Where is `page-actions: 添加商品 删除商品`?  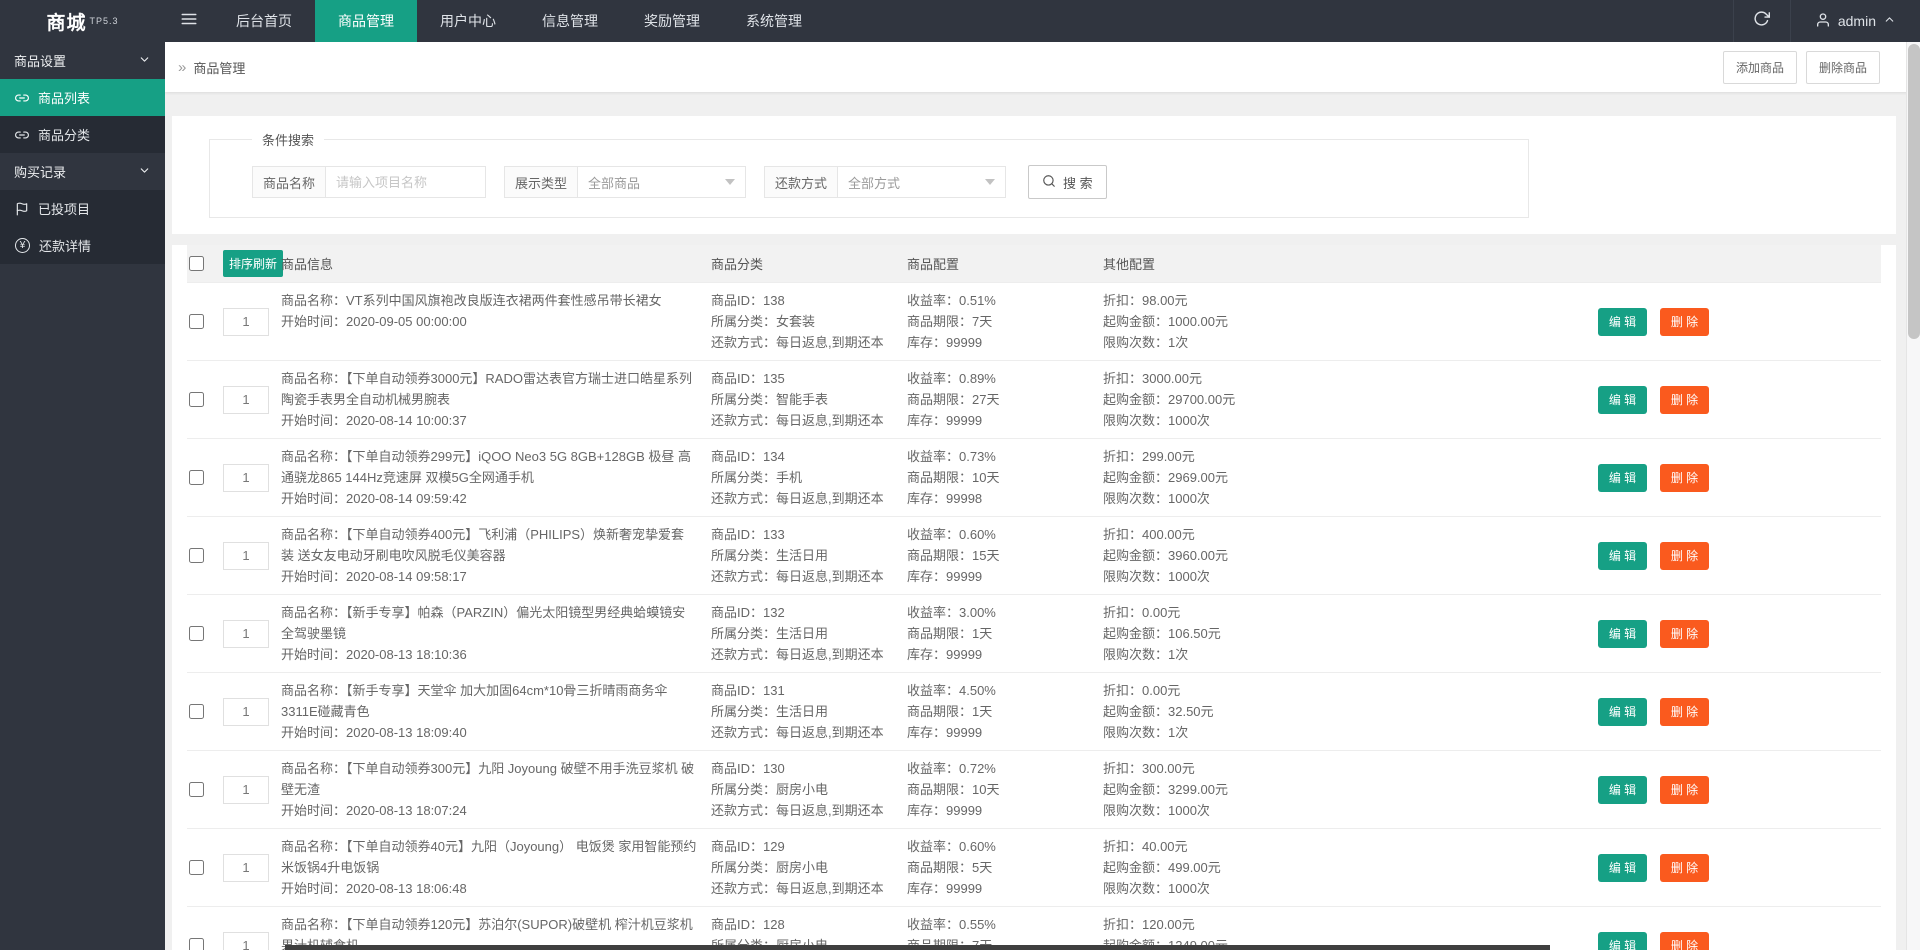 page-actions: 添加商品 删除商品 is located at coordinates (1801, 67).